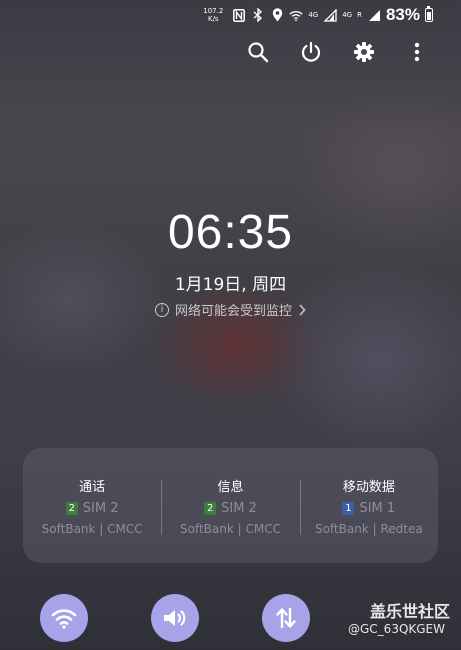 The image size is (461, 650). I want to click on battery-percent: 83%, so click(402, 14).